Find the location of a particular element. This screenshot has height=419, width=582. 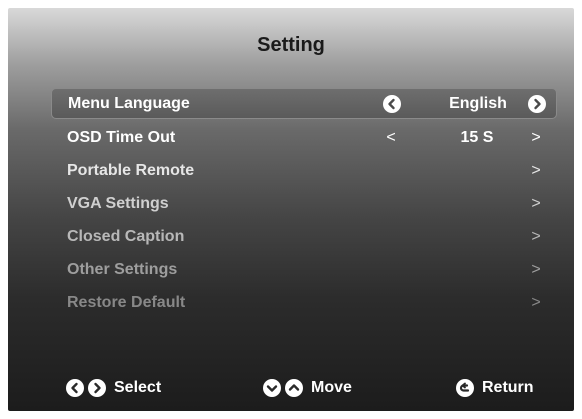

move-label: Move is located at coordinates (331, 387).